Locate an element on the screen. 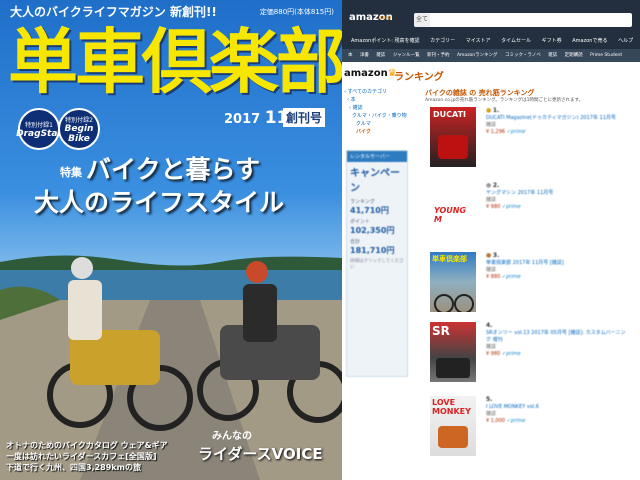 The height and width of the screenshot is (480, 640). nav-giftcard: ギフト券 is located at coordinates (552, 41).